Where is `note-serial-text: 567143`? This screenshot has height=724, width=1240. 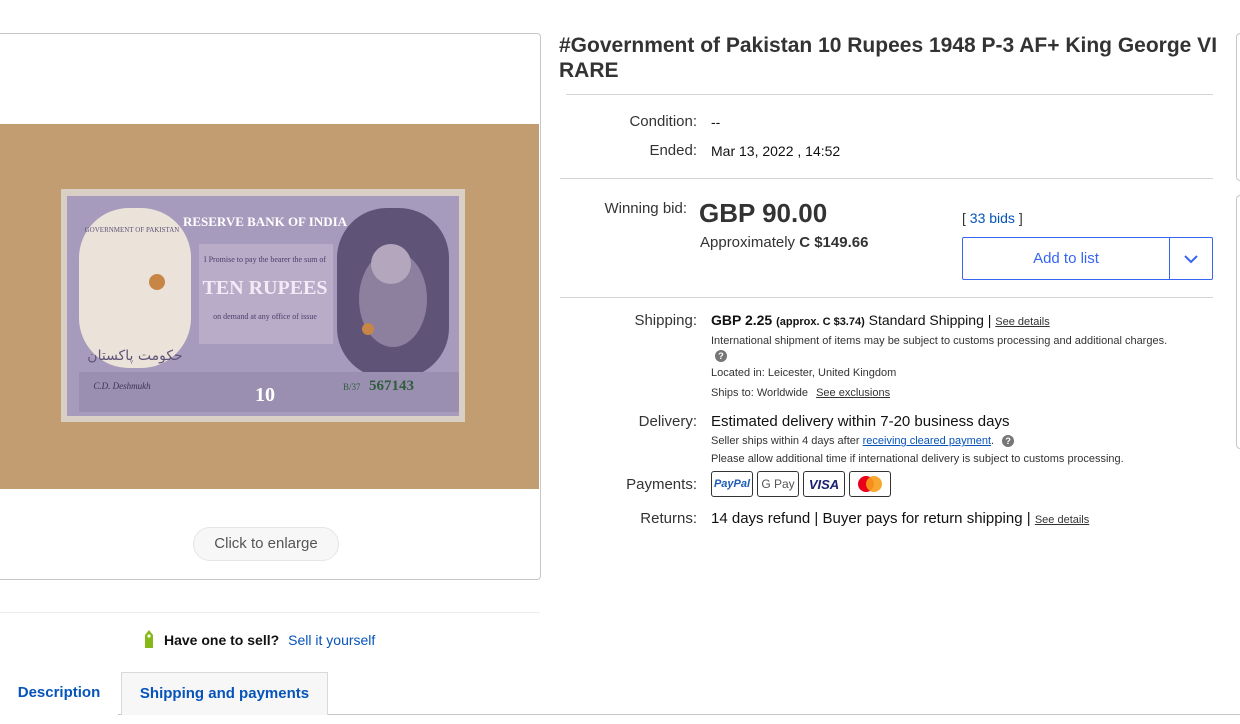 note-serial-text: 567143 is located at coordinates (391, 386).